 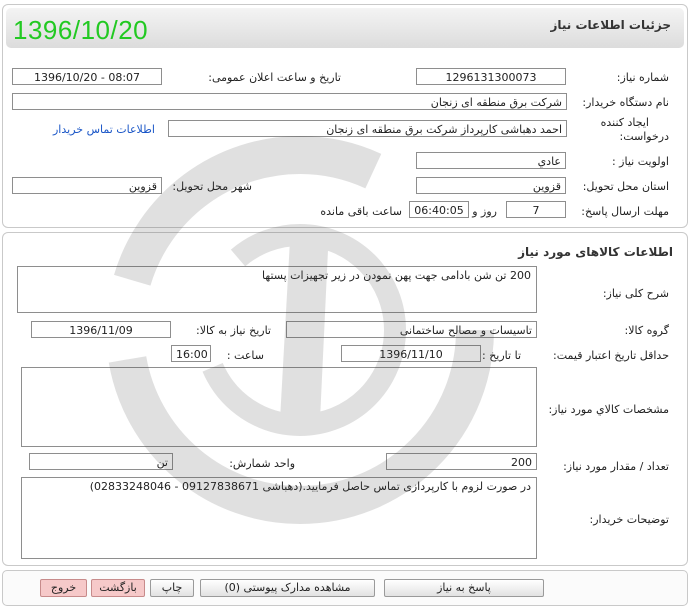 I want to click on unit-field: تن, so click(x=101, y=461).